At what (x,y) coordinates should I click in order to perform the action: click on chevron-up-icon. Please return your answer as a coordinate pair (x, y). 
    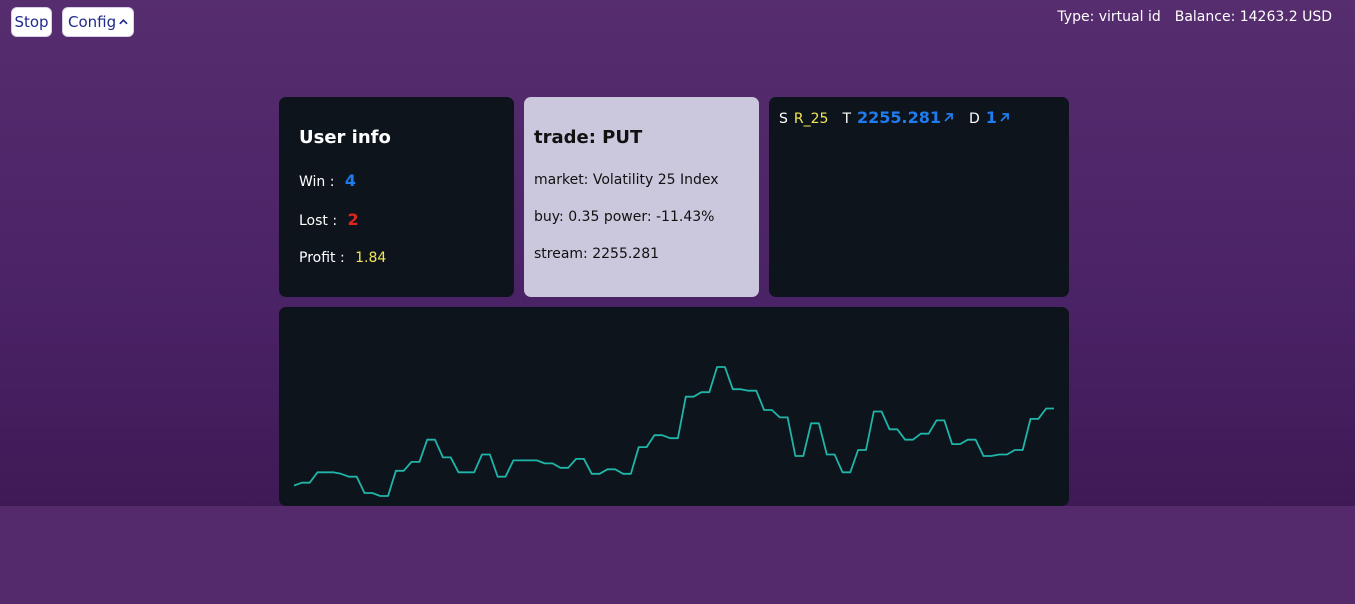
    Looking at the image, I should click on (123, 22).